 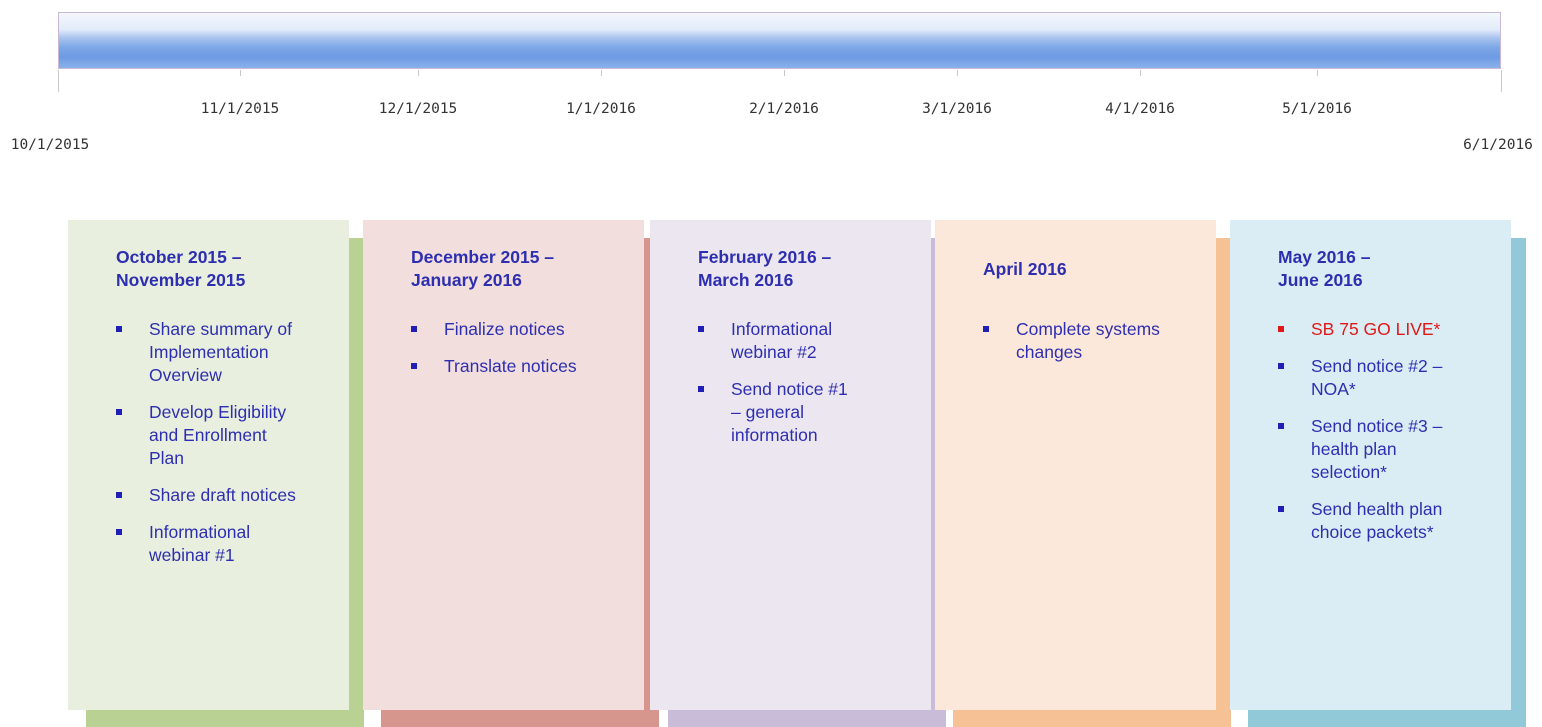 What do you see at coordinates (1498, 145) in the screenshot?
I see `timeline-tick-label: 6/1/2016` at bounding box center [1498, 145].